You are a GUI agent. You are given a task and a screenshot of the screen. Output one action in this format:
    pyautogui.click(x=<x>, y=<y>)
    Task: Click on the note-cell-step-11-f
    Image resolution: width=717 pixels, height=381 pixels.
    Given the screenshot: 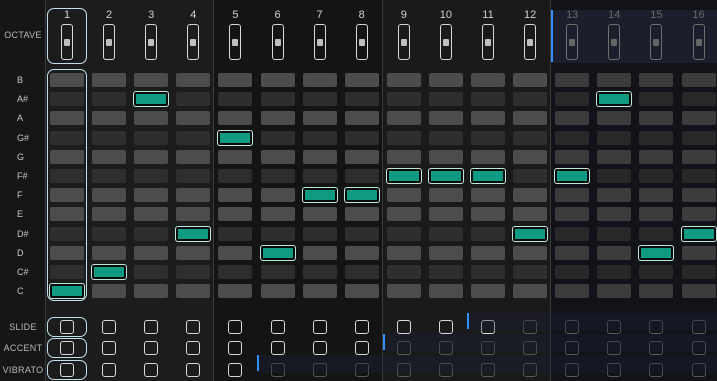 What is the action you would take?
    pyautogui.click(x=488, y=195)
    